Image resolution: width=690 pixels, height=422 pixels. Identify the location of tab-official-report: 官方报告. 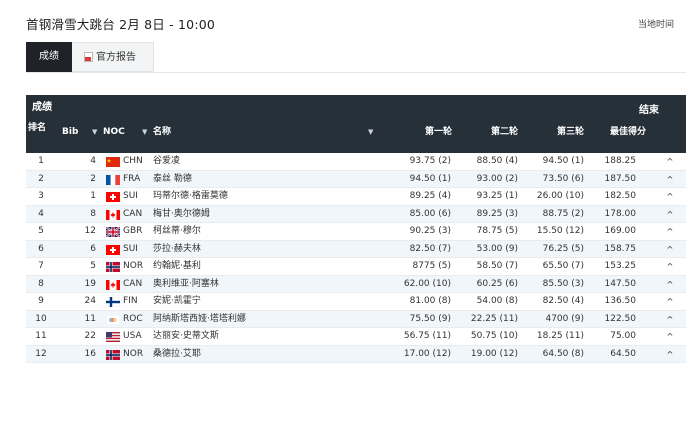
(113, 57).